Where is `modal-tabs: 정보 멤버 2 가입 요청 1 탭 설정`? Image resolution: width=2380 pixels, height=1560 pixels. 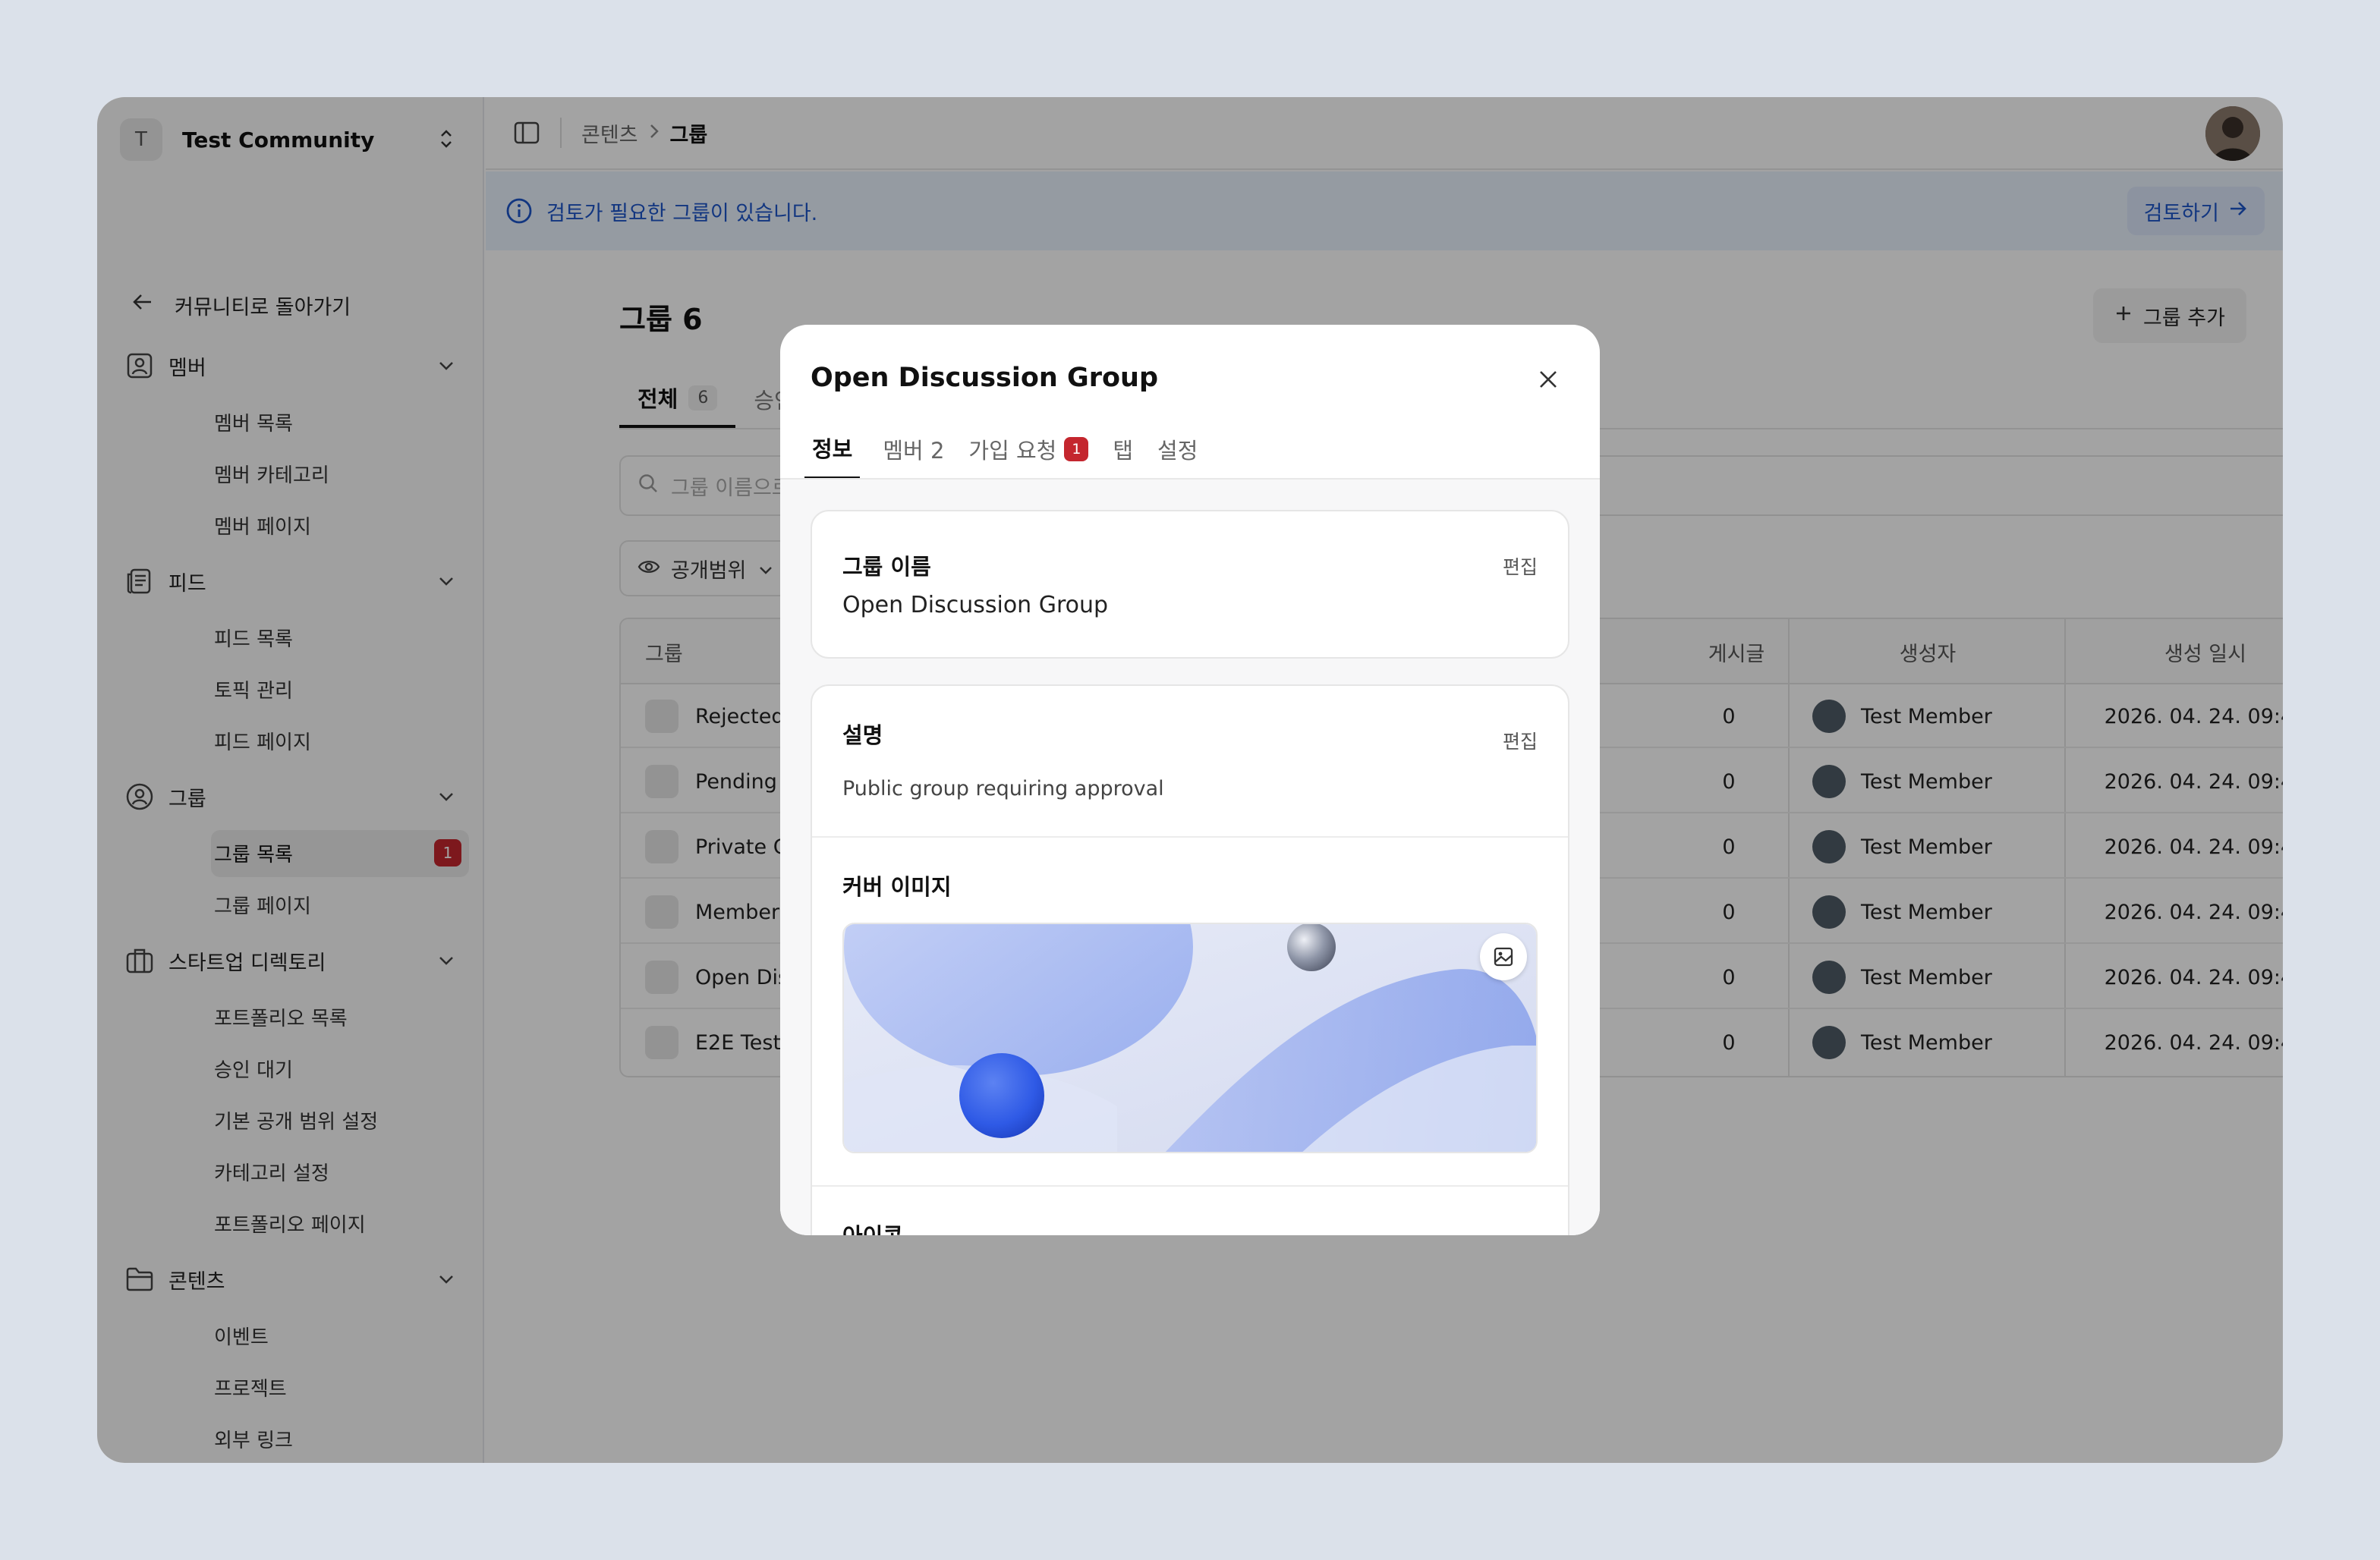 modal-tabs: 정보 멤버 2 가입 요청 1 탭 설정 is located at coordinates (1007, 449).